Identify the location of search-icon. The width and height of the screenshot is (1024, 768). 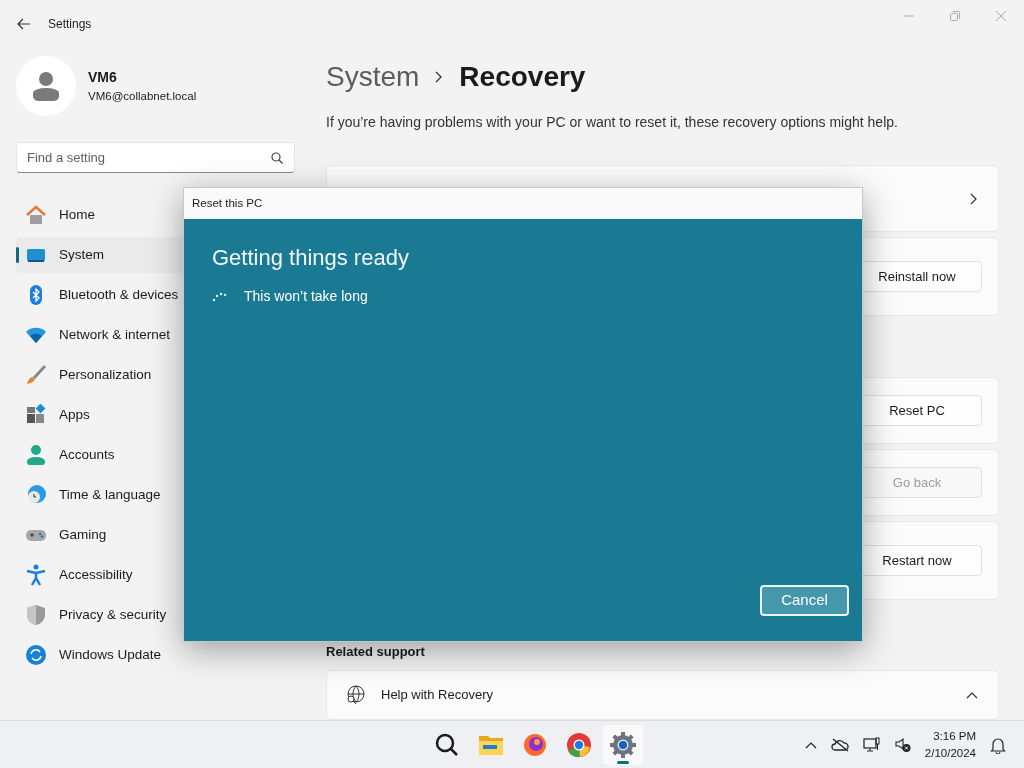
(277, 158).